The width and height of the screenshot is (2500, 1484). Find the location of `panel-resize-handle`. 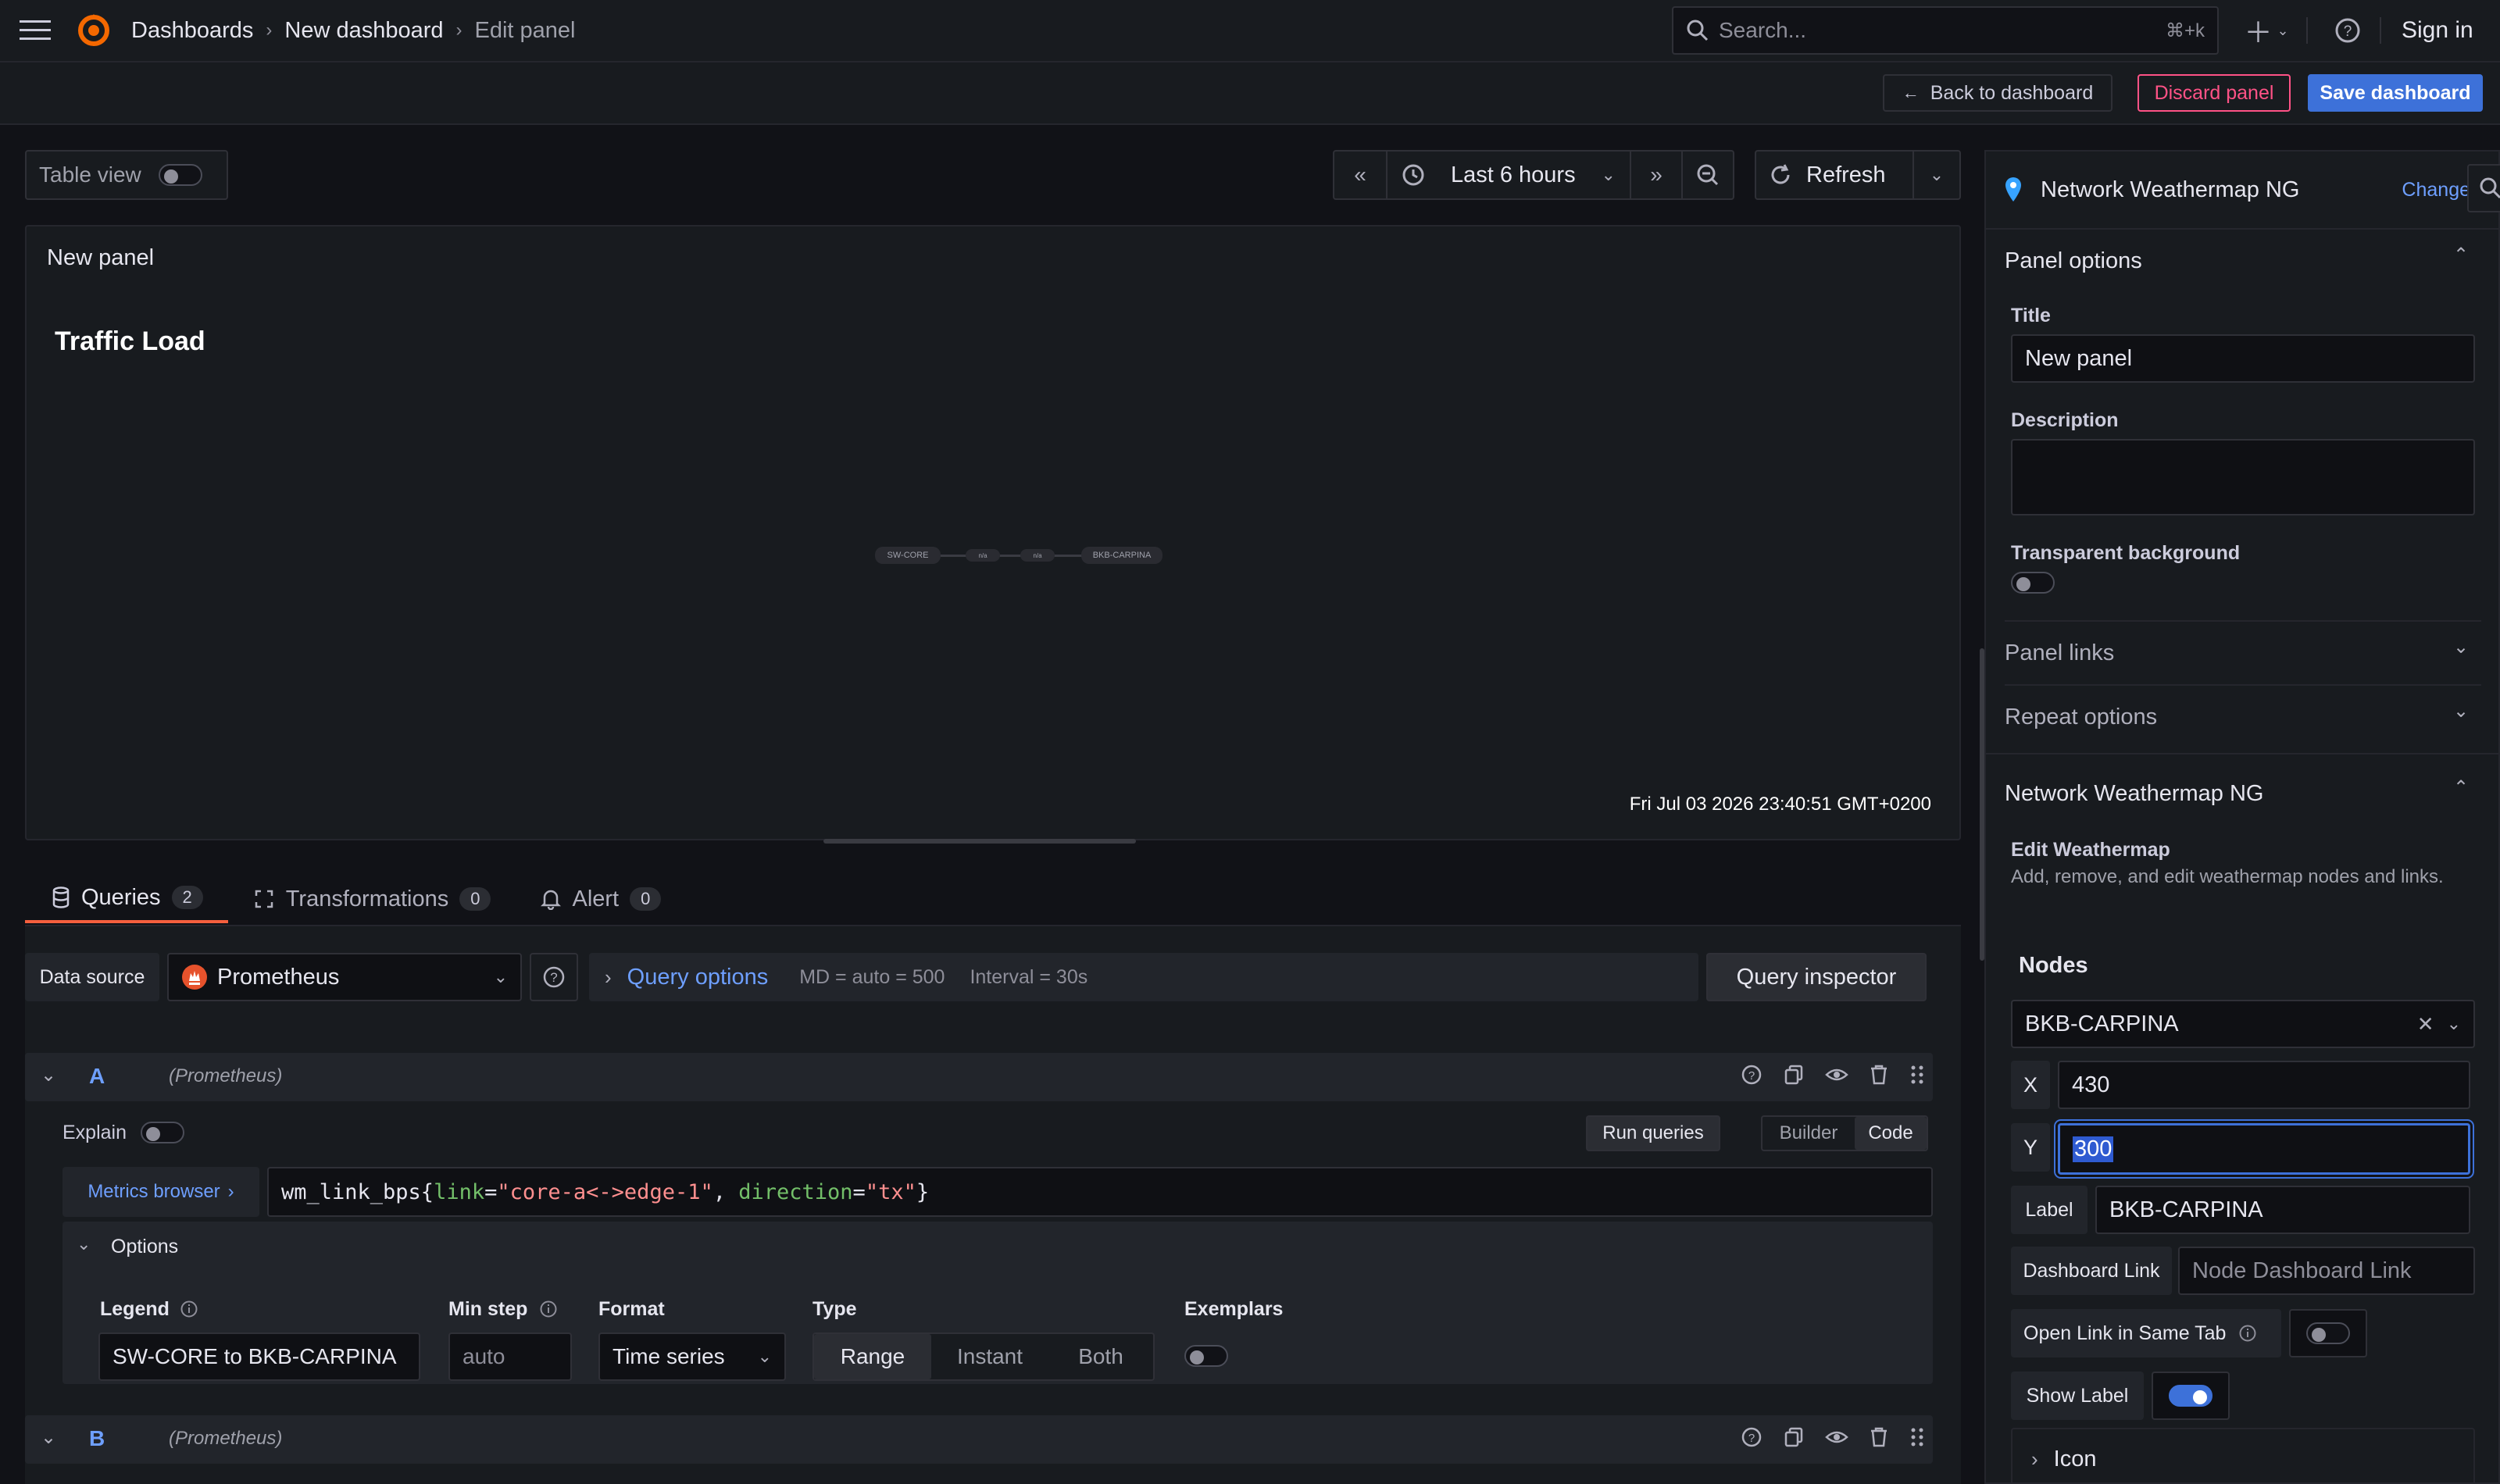

panel-resize-handle is located at coordinates (979, 841).